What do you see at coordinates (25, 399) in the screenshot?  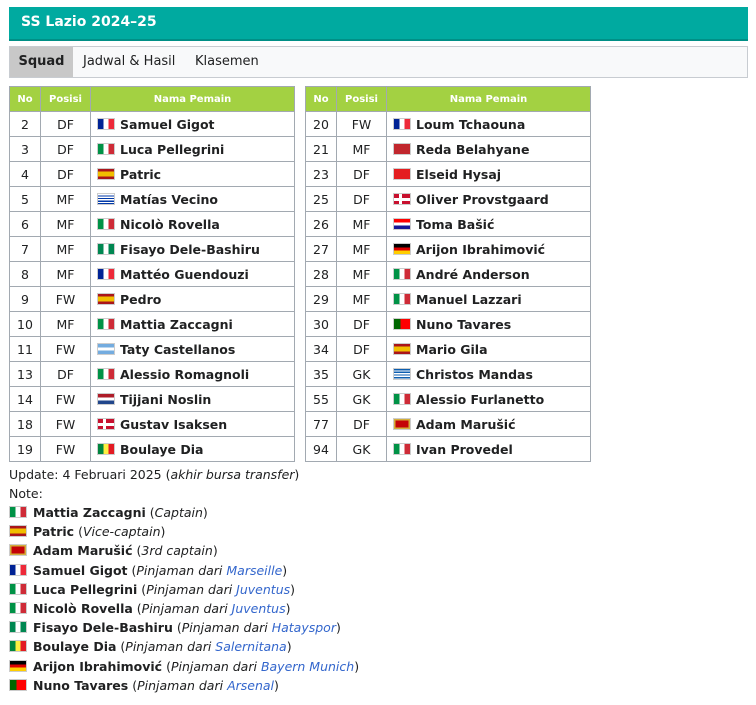 I see `player-number: 14` at bounding box center [25, 399].